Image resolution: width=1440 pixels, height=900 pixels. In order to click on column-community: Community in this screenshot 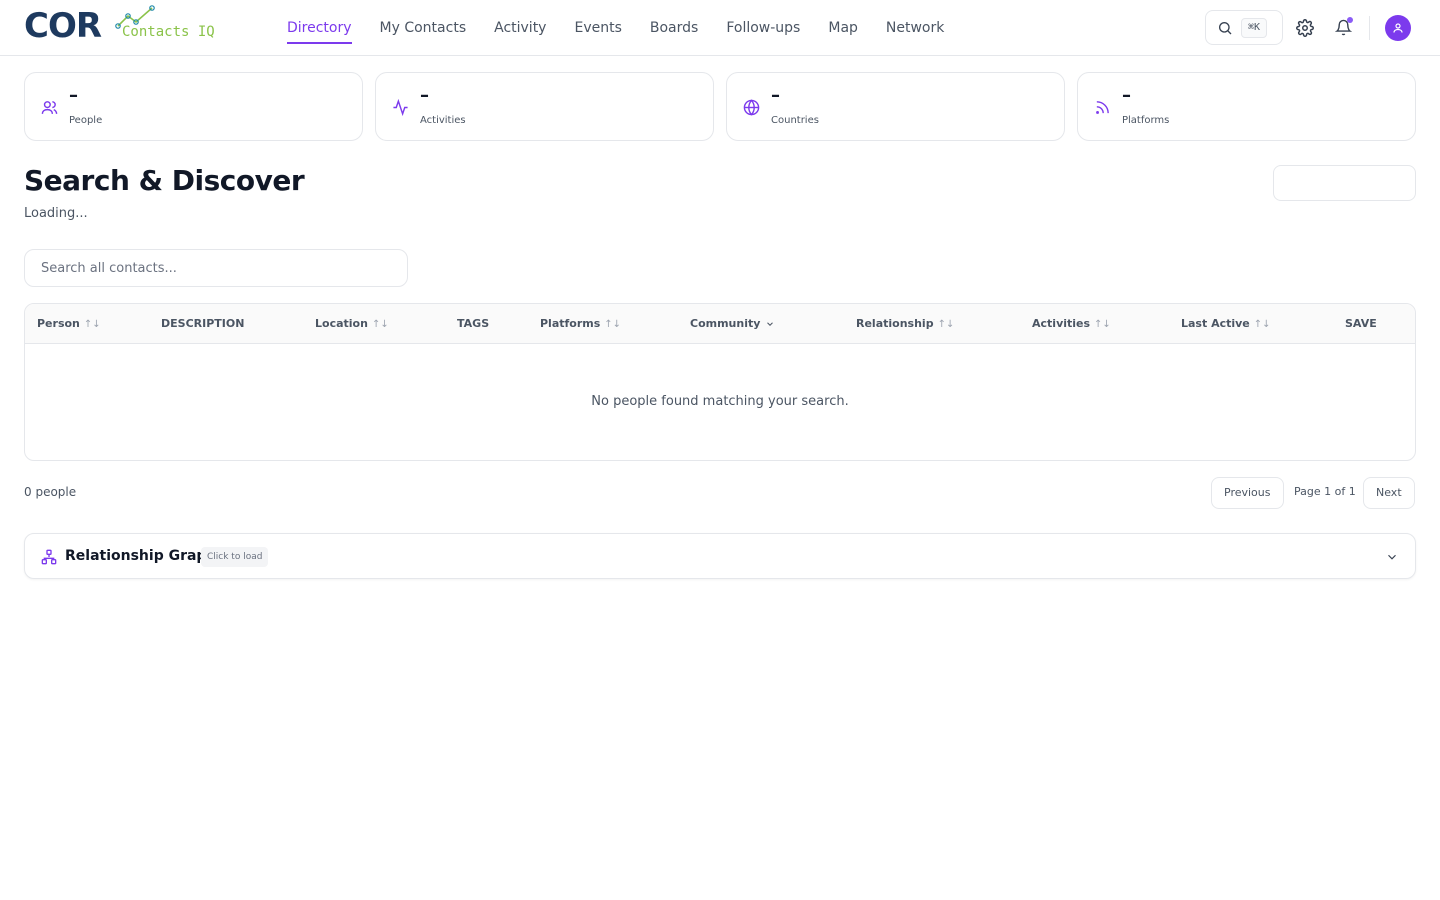, I will do `click(732, 324)`.